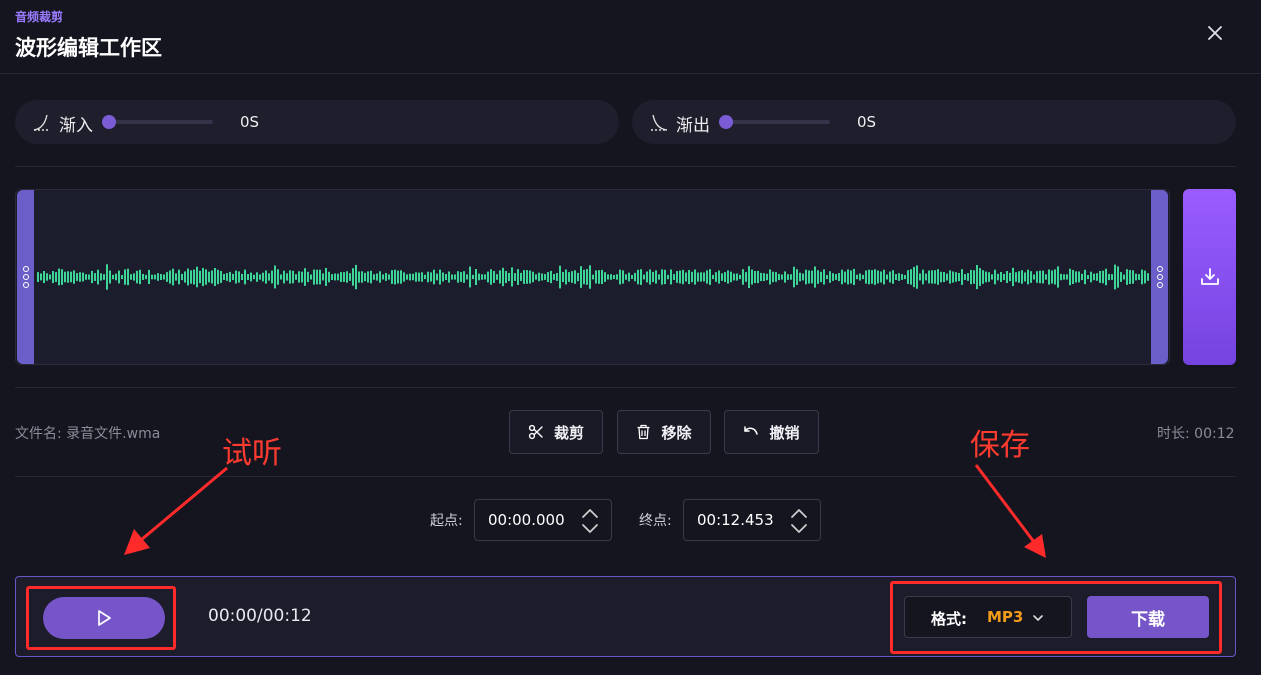 The width and height of the screenshot is (1261, 675). Describe the element at coordinates (776, 122) in the screenshot. I see `fade-out-slider-track` at that location.